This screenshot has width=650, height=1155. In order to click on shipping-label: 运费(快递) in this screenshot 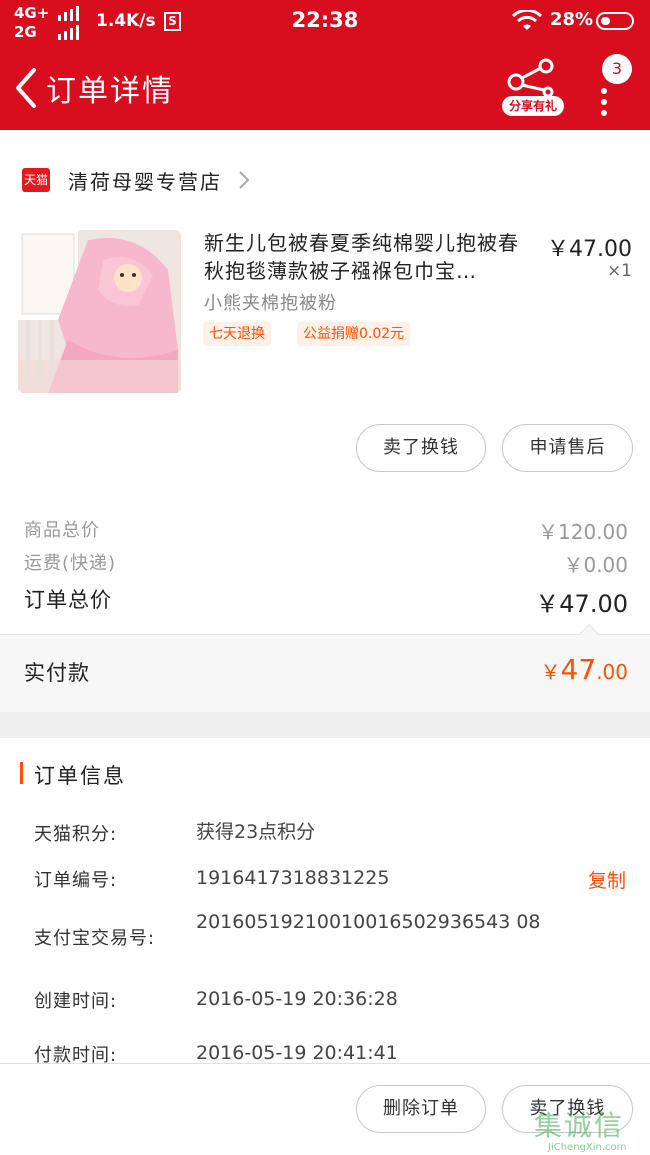, I will do `click(70, 563)`.